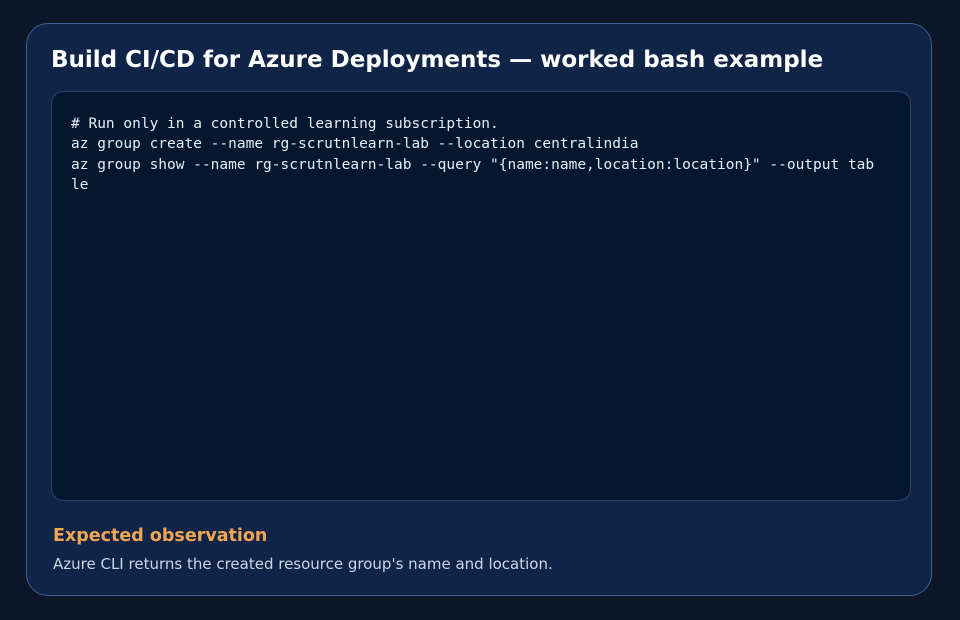 This screenshot has height=620, width=960. I want to click on code-line-wrap: le, so click(80, 184).